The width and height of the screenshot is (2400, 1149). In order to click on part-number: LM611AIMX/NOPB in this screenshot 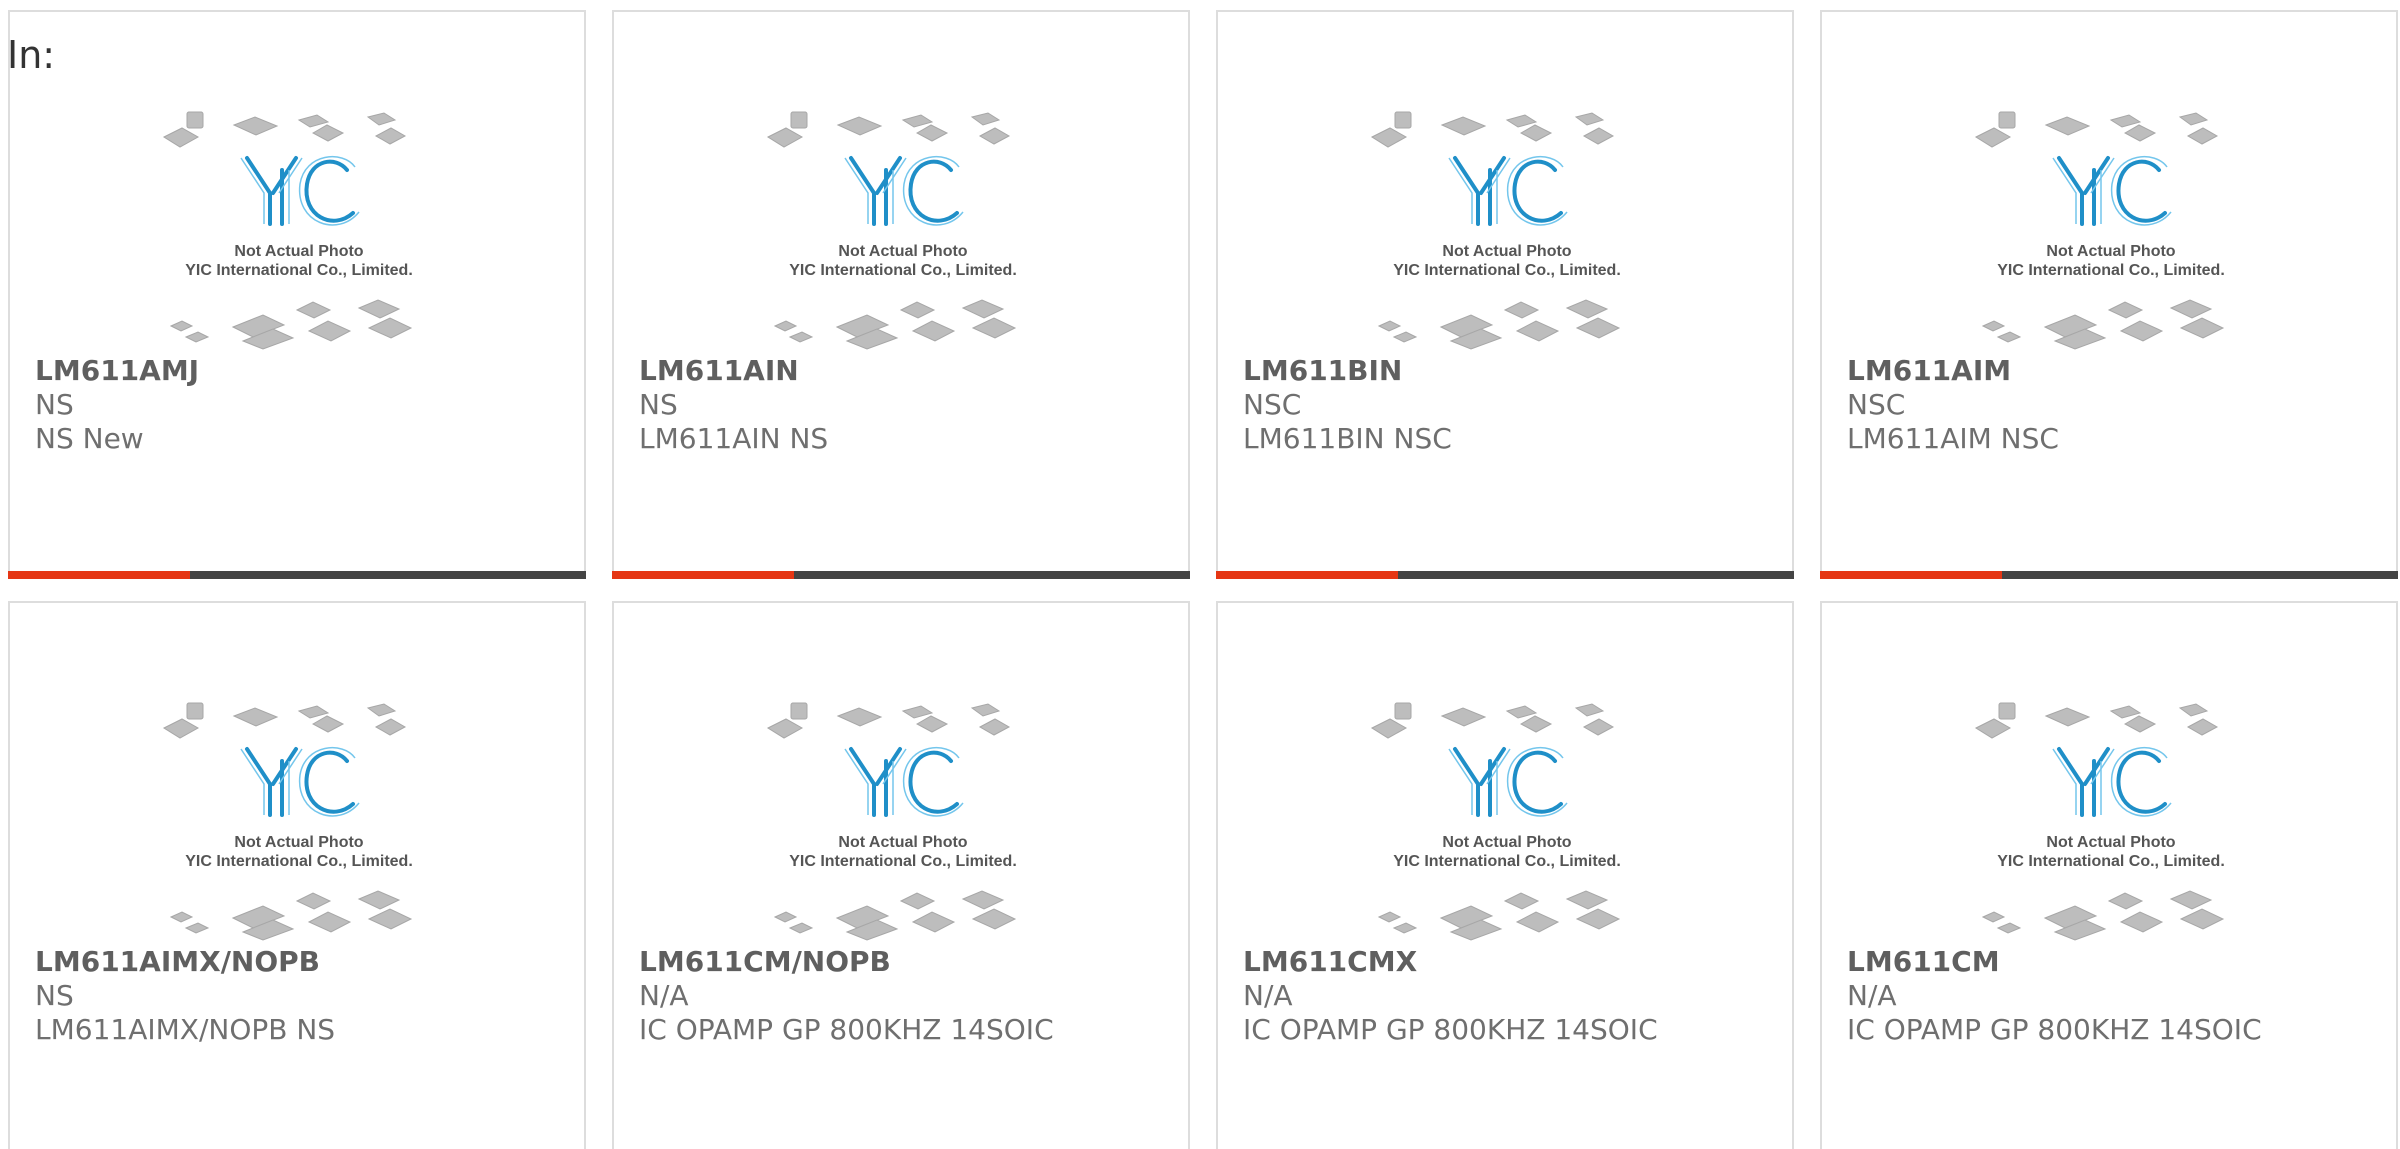, I will do `click(295, 962)`.